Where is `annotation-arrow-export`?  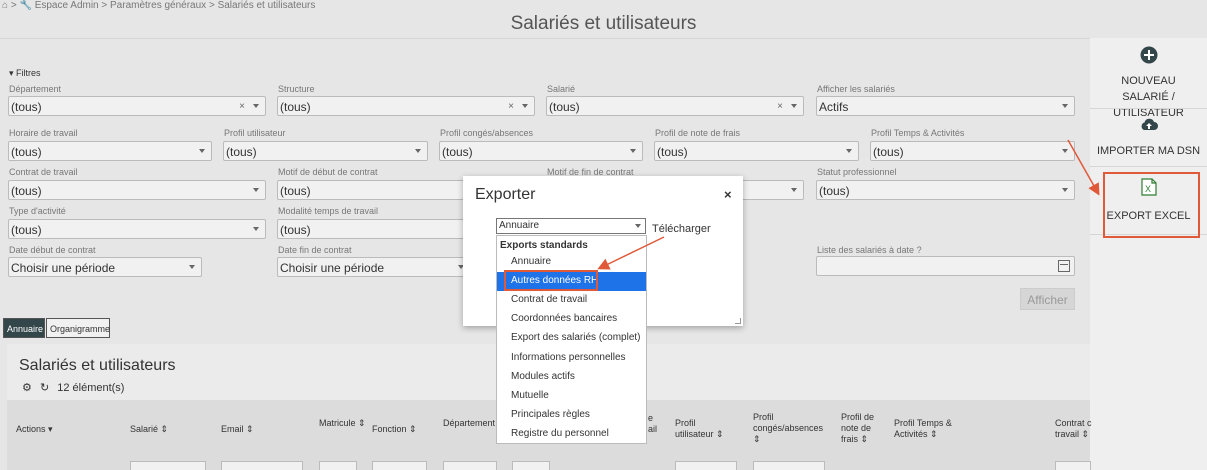 annotation-arrow-export is located at coordinates (1083, 167).